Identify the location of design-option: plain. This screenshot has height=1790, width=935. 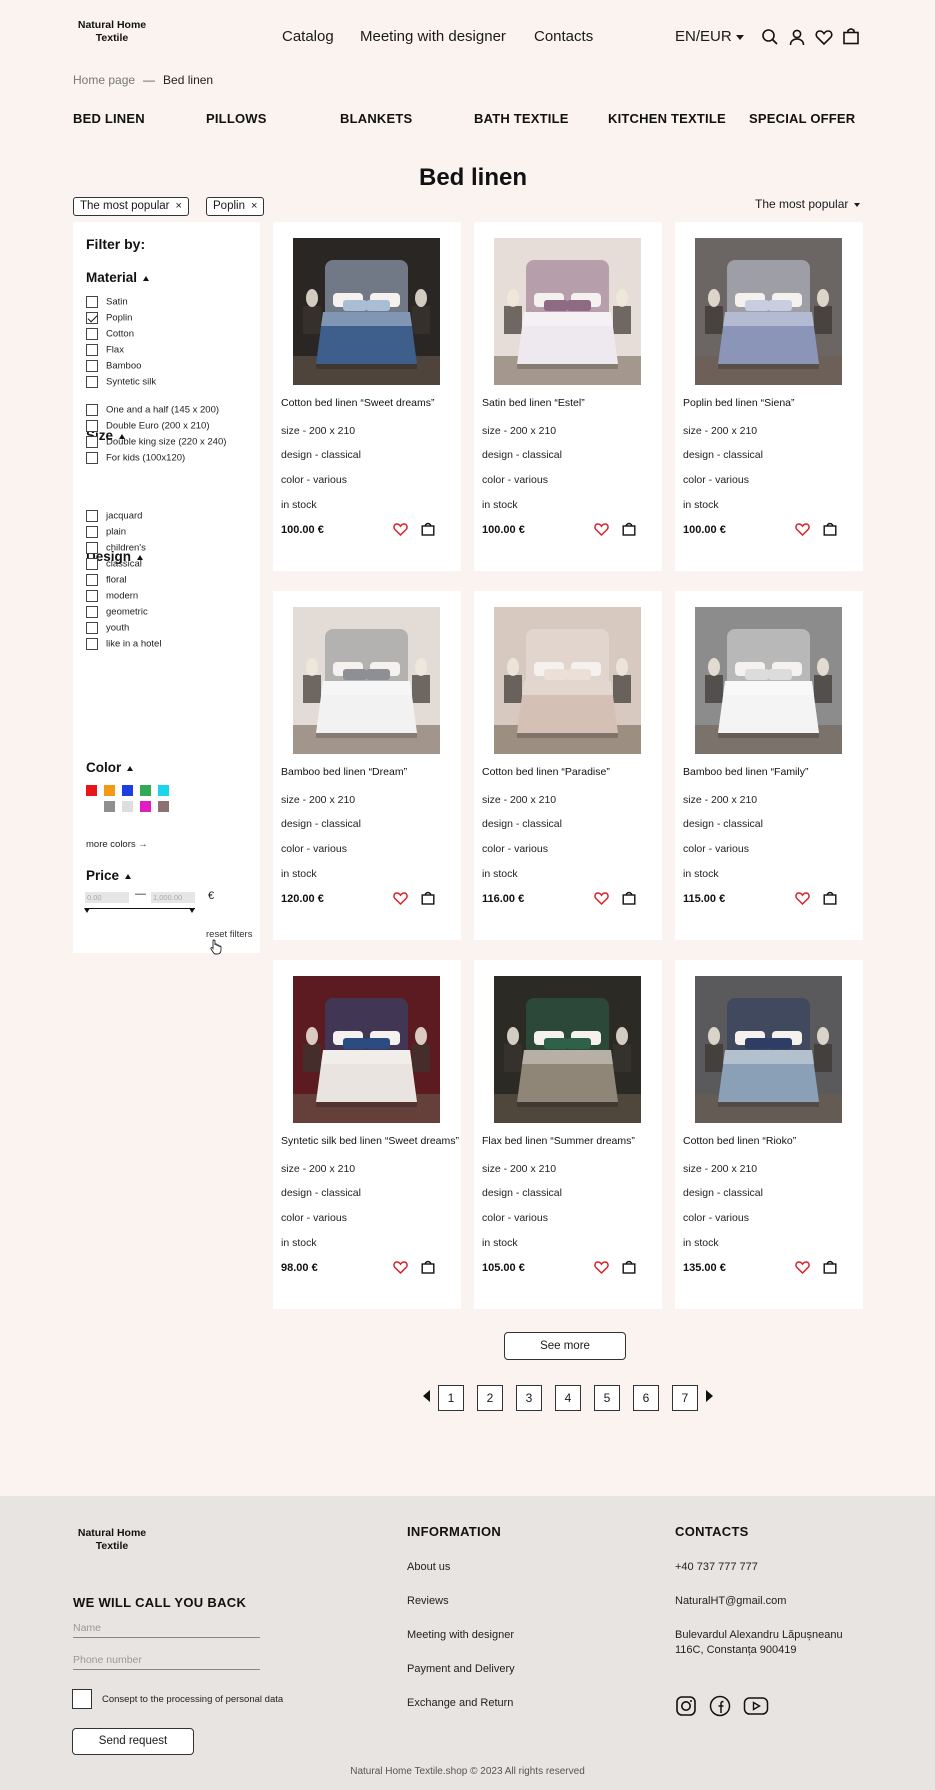
(106, 533).